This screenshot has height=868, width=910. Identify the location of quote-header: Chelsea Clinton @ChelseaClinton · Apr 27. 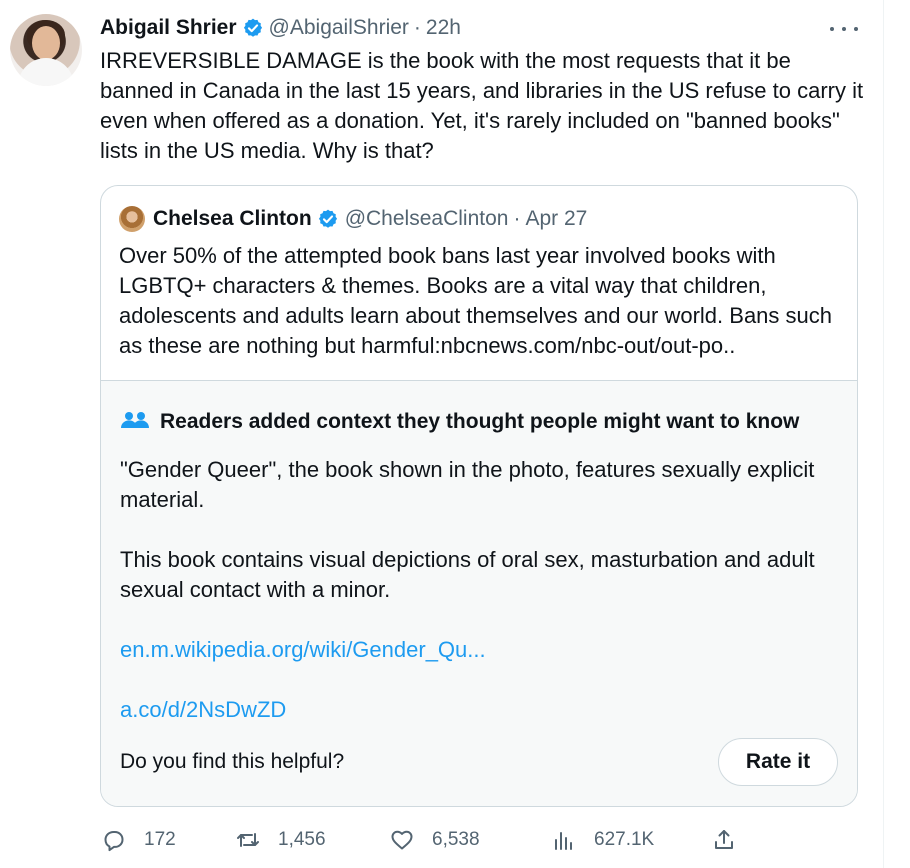
(353, 219).